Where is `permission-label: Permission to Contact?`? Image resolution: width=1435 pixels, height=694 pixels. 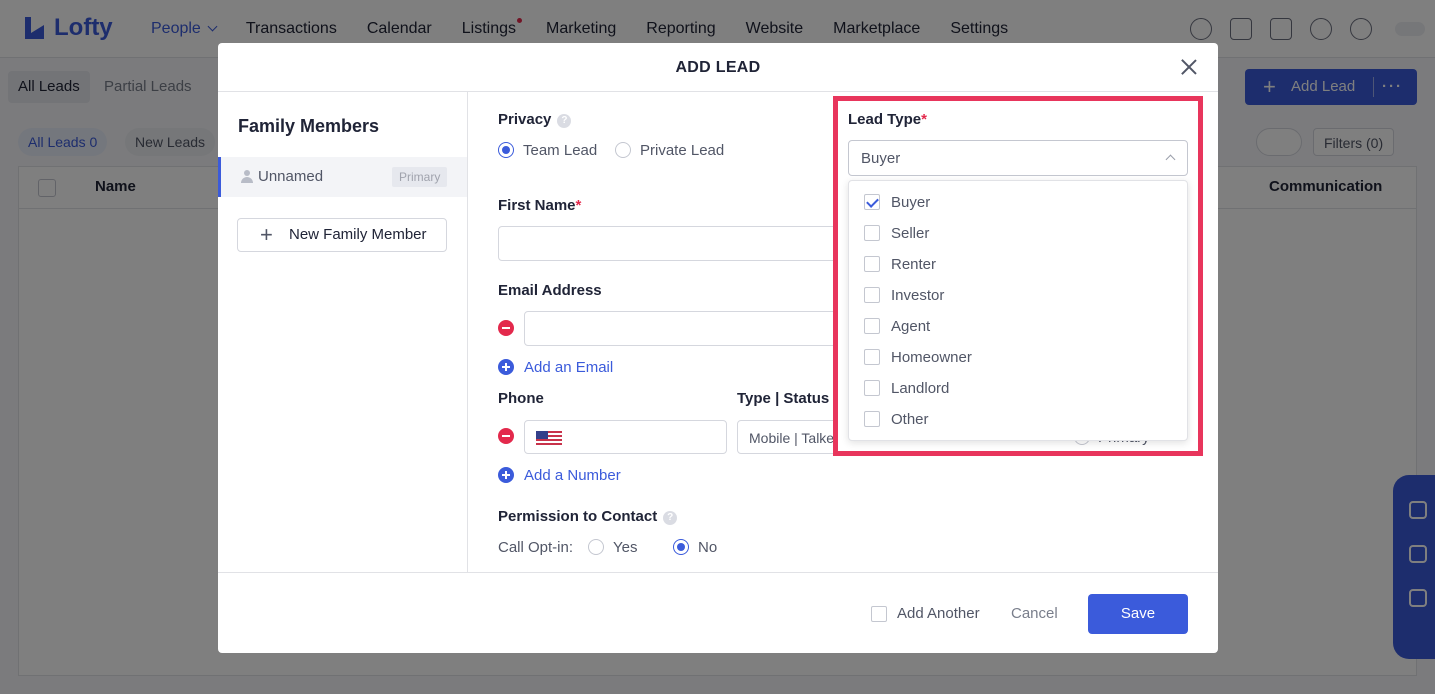 permission-label: Permission to Contact? is located at coordinates (588, 516).